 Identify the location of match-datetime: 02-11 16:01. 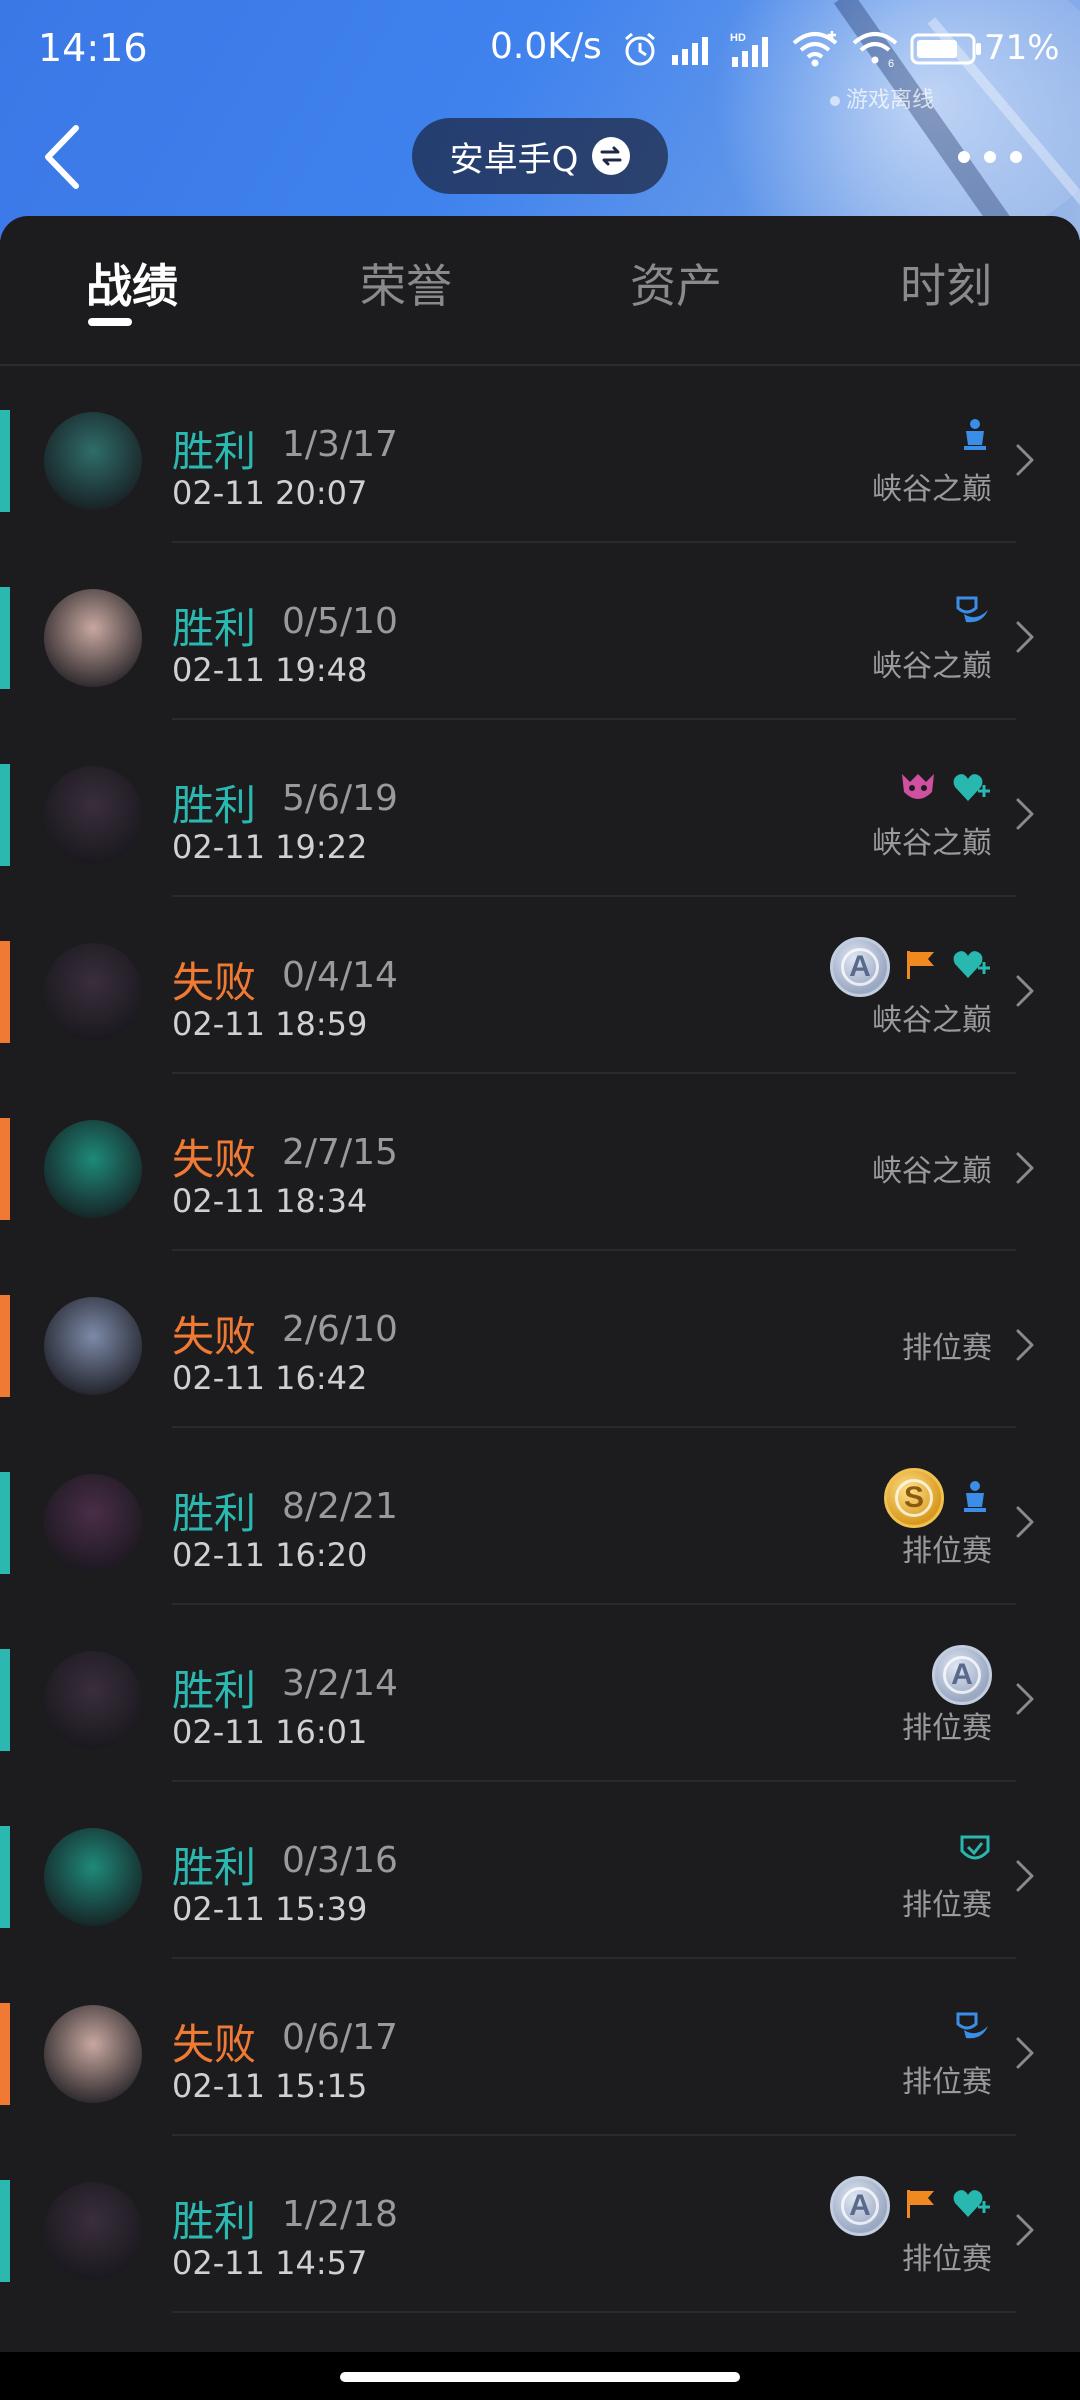
(270, 1732).